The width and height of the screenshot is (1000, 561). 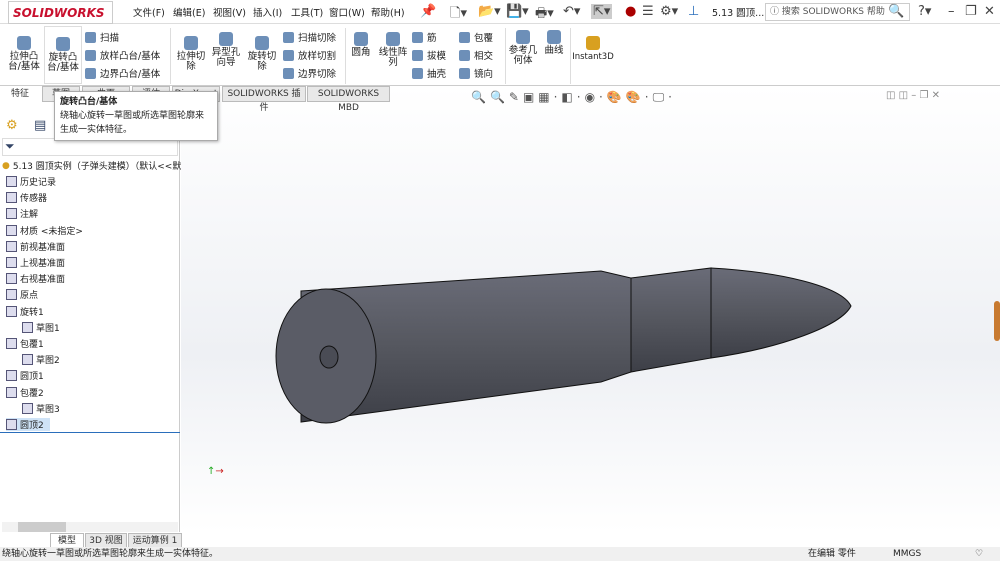 I want to click on property-manager-tab-icon: ▤, so click(x=40, y=125).